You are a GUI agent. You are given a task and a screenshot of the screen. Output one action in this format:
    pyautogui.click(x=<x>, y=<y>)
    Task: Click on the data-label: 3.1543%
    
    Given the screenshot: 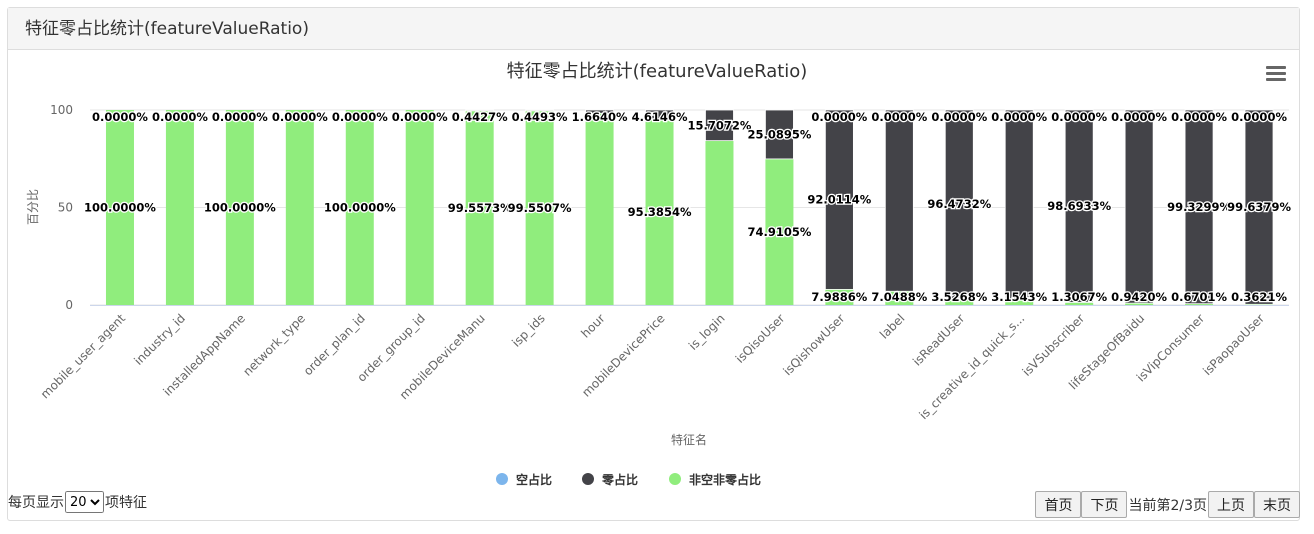 What is the action you would take?
    pyautogui.click(x=1019, y=297)
    